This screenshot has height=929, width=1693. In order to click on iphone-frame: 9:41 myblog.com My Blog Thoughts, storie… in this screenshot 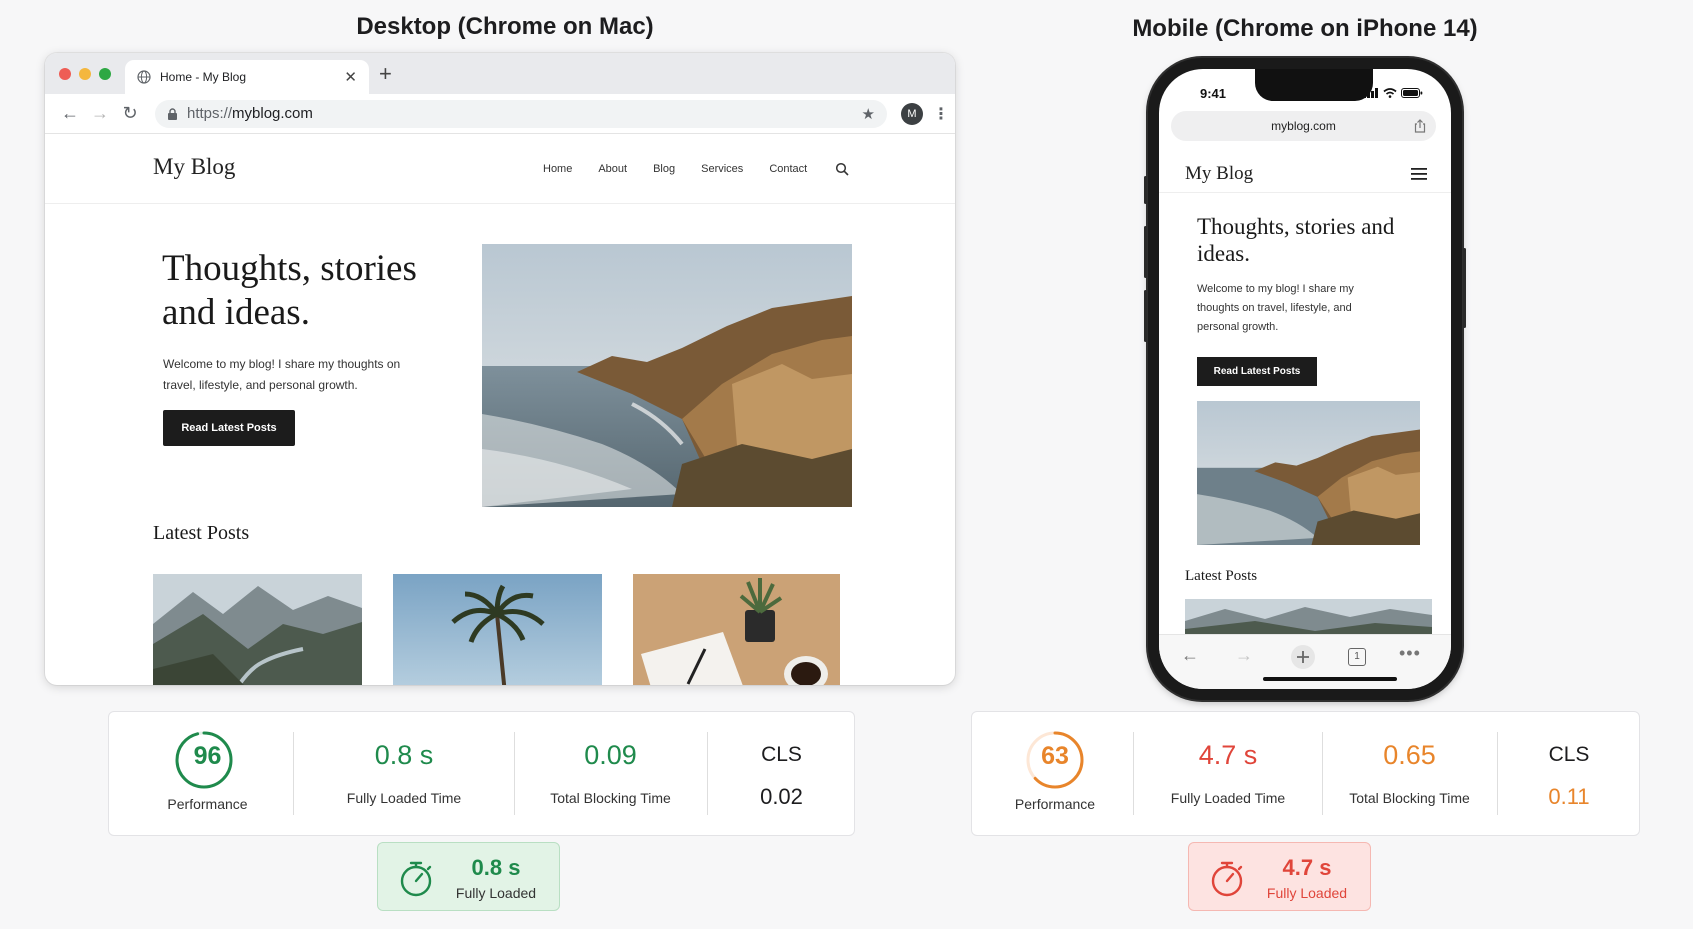, I will do `click(1305, 379)`.